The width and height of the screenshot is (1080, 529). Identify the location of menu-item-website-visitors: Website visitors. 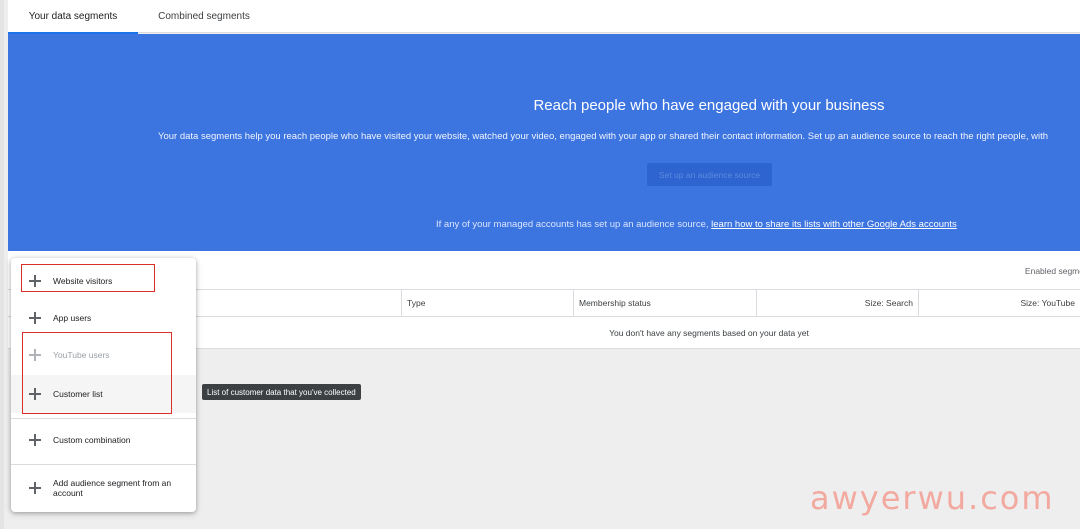
(103, 281).